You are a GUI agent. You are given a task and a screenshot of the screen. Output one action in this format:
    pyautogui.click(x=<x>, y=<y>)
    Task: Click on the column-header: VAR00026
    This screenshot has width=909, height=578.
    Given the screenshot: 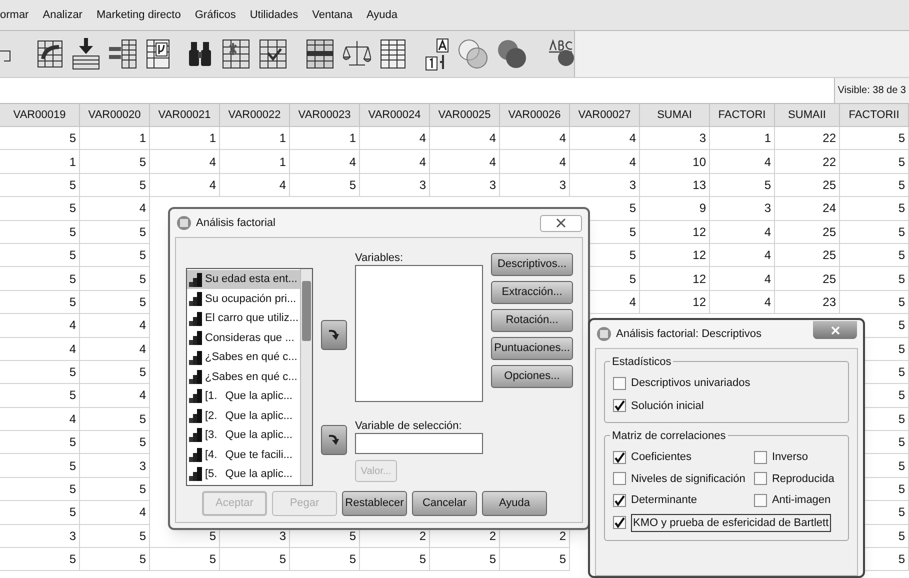 What is the action you would take?
    pyautogui.click(x=535, y=115)
    